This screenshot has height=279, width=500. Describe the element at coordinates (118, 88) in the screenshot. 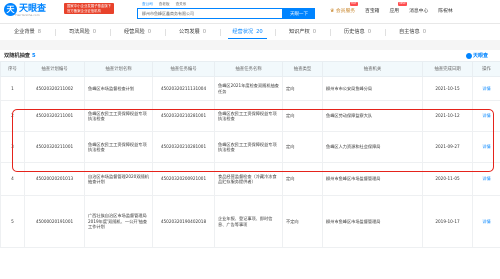

I see `cell-plan-name: 鱼峰区市场监督检查计划` at that location.